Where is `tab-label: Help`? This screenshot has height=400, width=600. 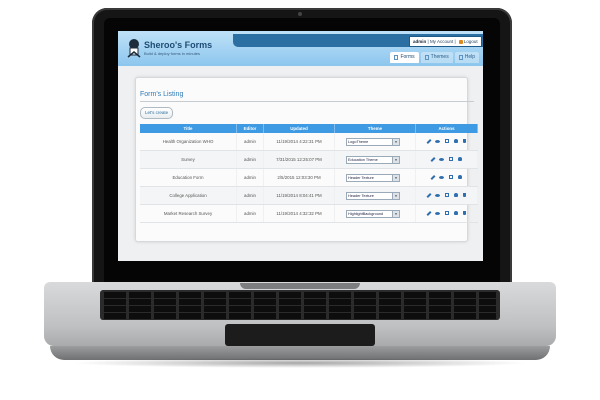
tab-label: Help is located at coordinates (469, 57).